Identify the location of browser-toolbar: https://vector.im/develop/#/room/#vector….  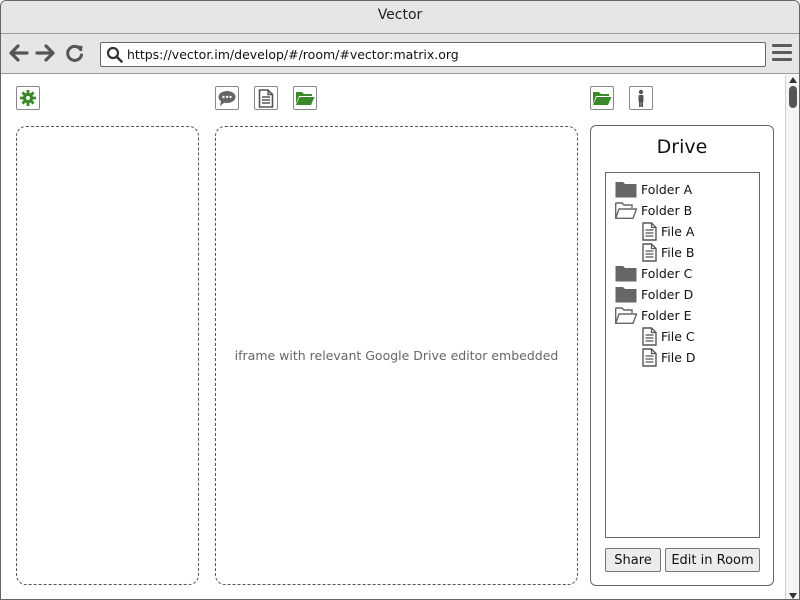
(400, 54).